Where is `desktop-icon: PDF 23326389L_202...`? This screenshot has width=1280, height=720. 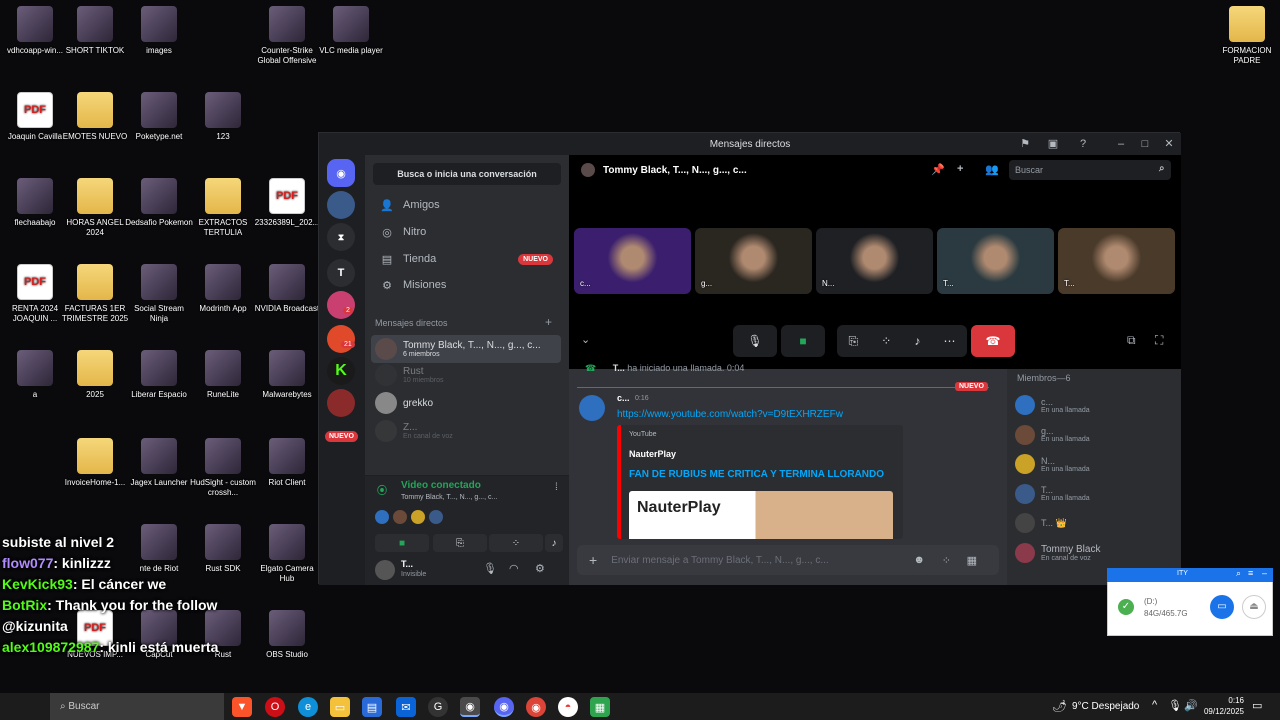
desktop-icon: PDF 23326389L_202... is located at coordinates (287, 203).